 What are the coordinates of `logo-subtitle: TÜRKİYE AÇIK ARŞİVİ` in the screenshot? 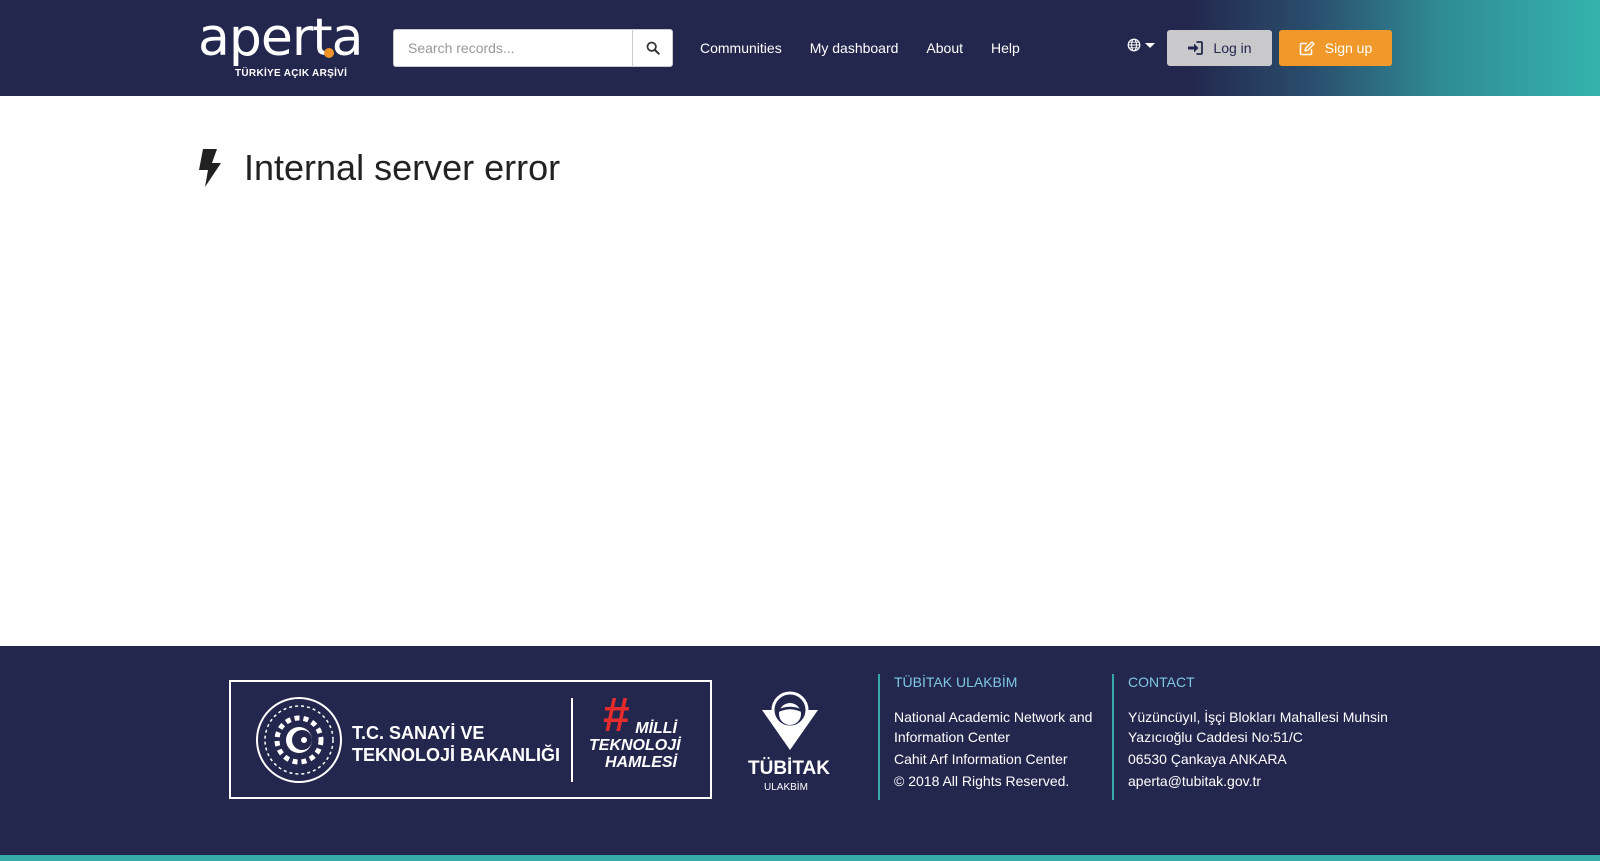 It's located at (291, 73).